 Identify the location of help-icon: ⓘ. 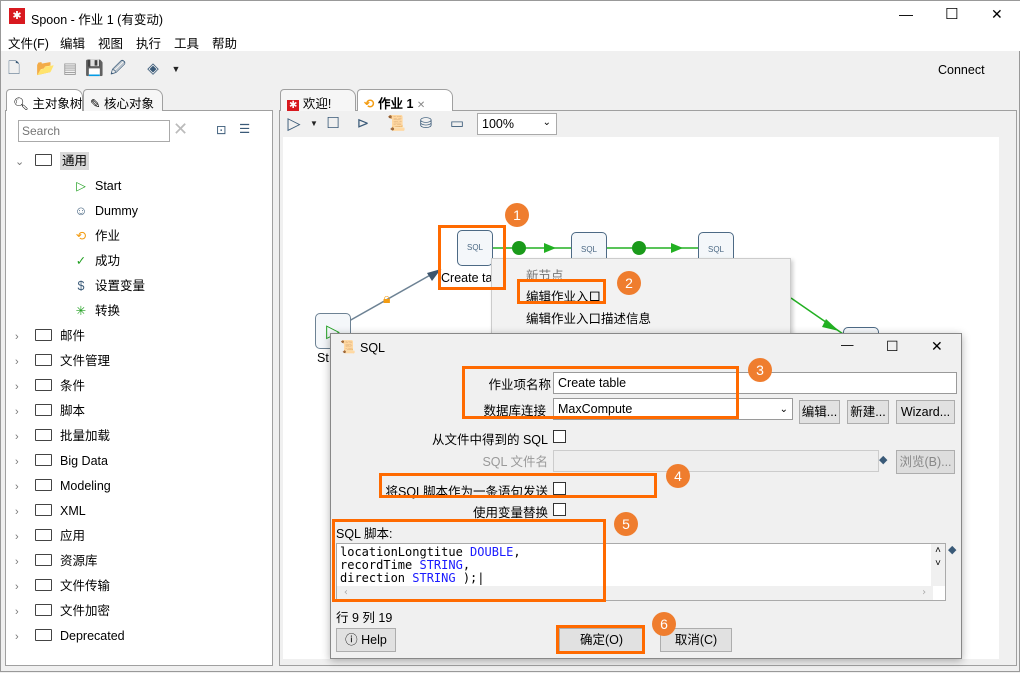
(351, 640).